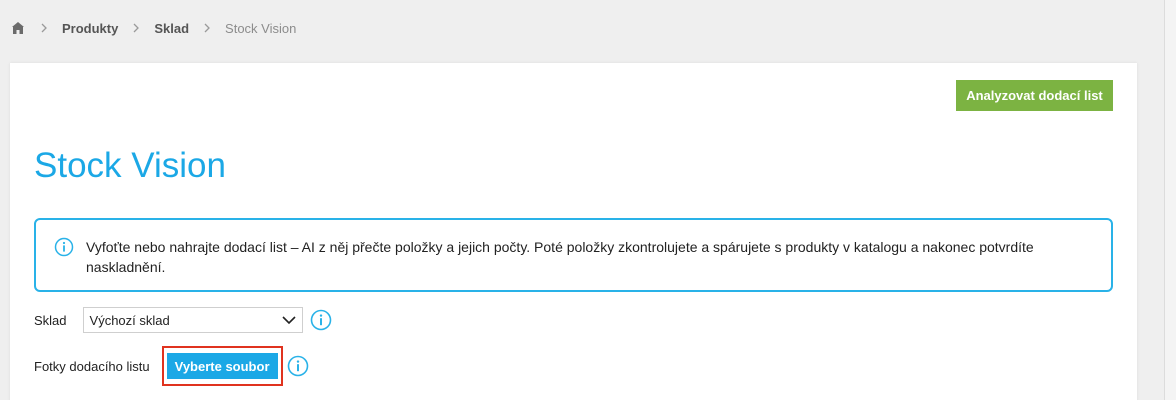  I want to click on file-button-highlight: Vyberte soubor, so click(222, 366).